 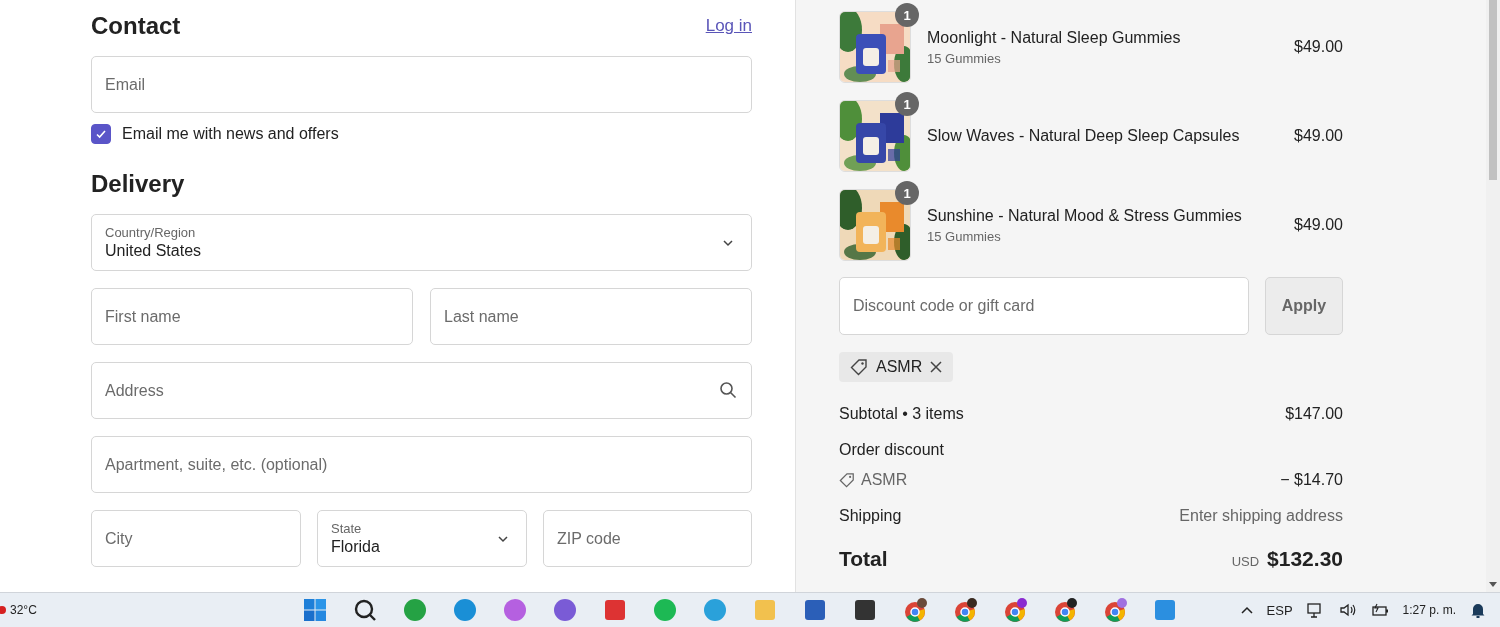 What do you see at coordinates (1085, 215) in the screenshot?
I see `product-name: Sunshine - Natural Mood & Stress Gummies` at bounding box center [1085, 215].